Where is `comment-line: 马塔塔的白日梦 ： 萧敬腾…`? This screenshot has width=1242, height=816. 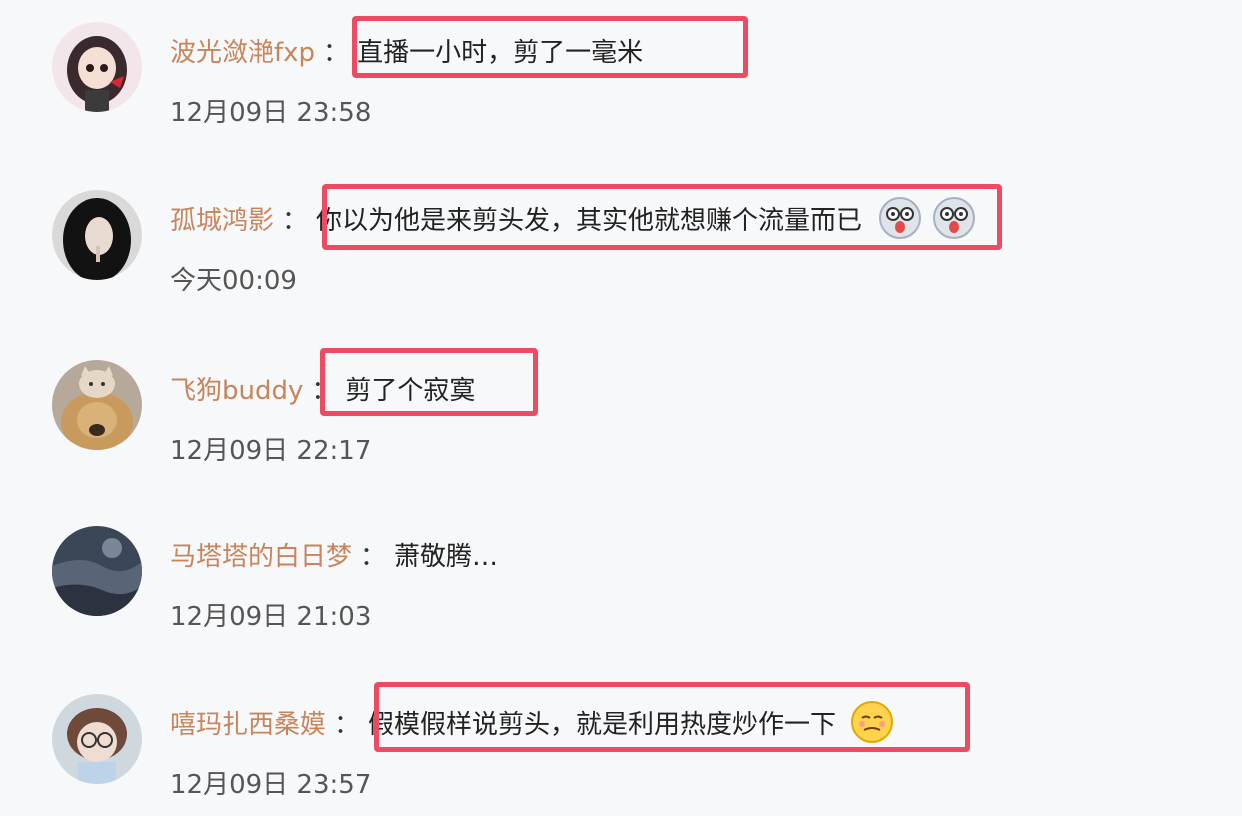
comment-line: 马塔塔的白日梦 ： 萧敬腾… is located at coordinates (334, 554).